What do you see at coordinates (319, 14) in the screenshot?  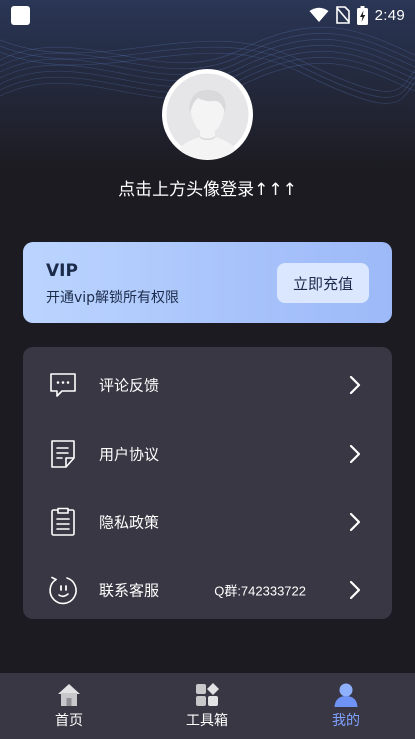 I see `wifi-icon` at bounding box center [319, 14].